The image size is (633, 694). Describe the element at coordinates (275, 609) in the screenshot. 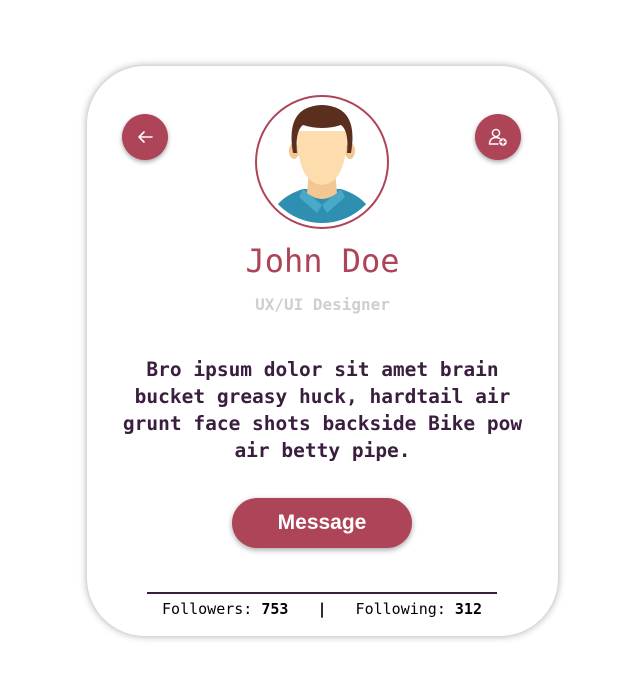

I see `followers-count: 753` at that location.